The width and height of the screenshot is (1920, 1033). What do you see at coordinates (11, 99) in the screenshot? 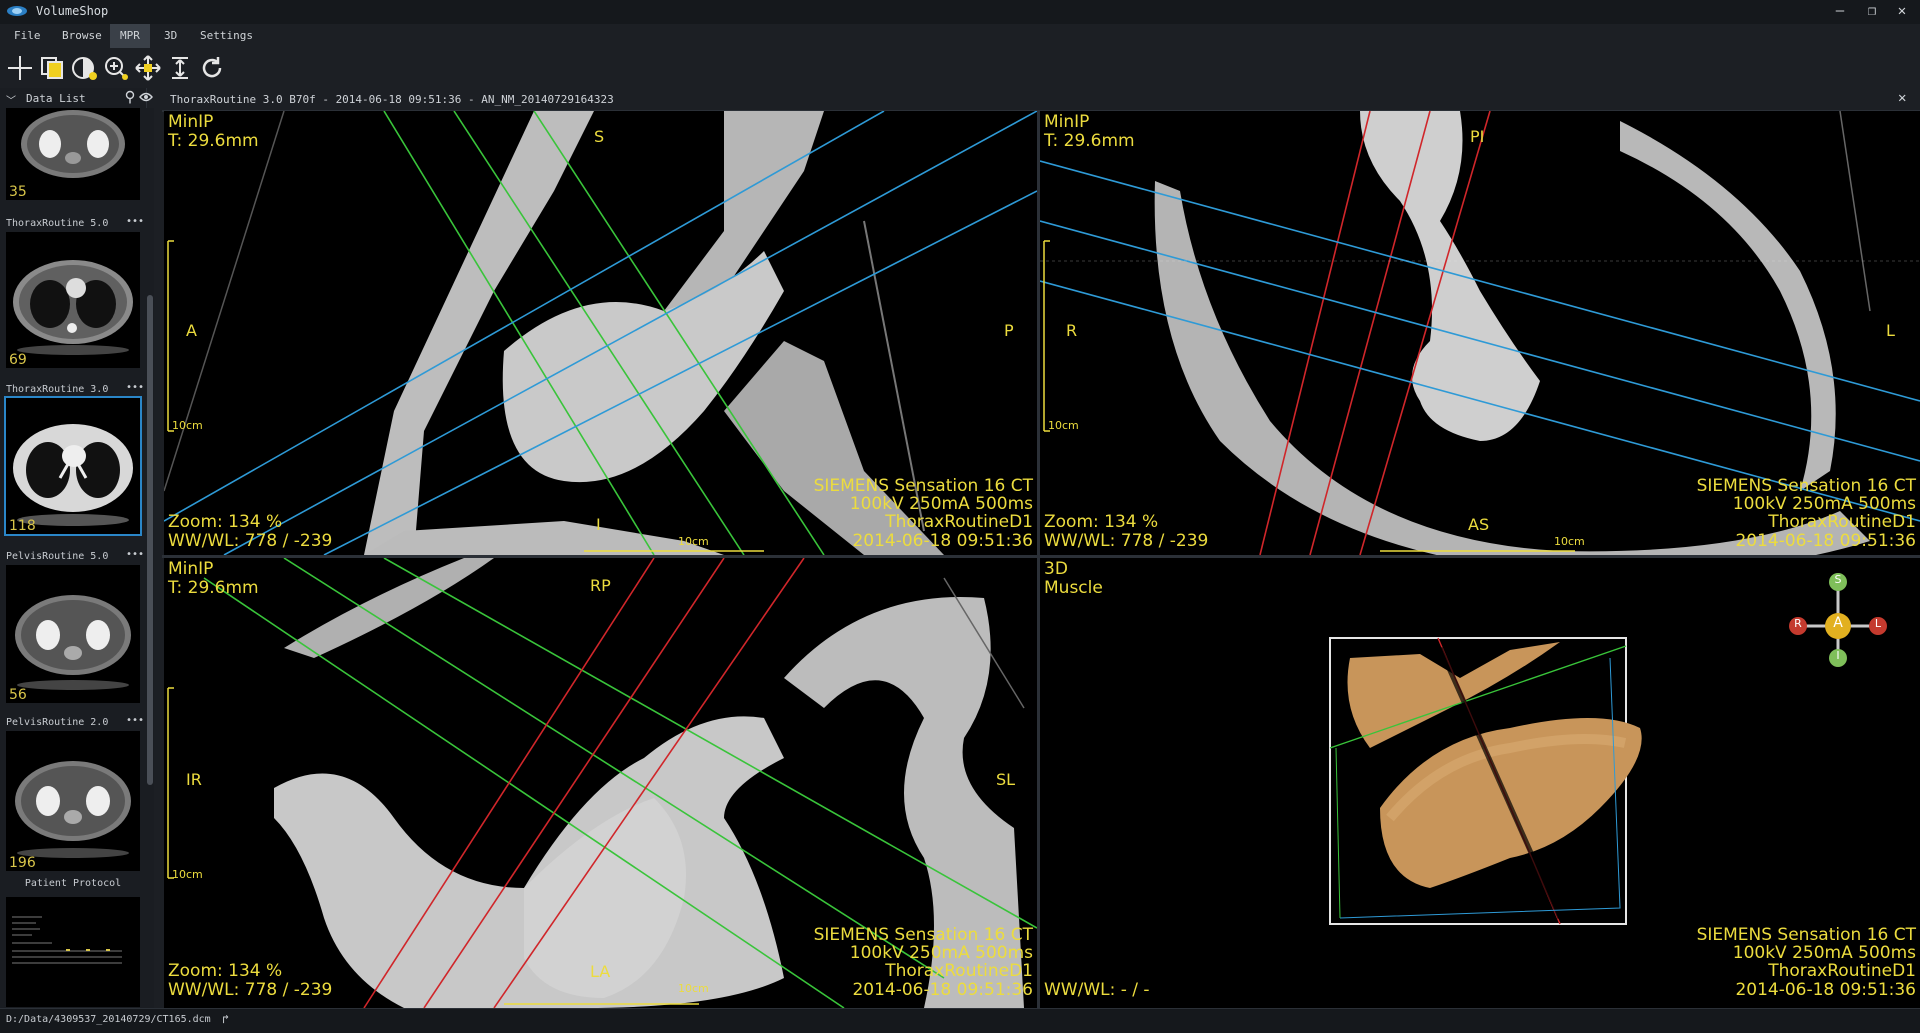
I see `chevron-down-icon: ﹀` at bounding box center [11, 99].